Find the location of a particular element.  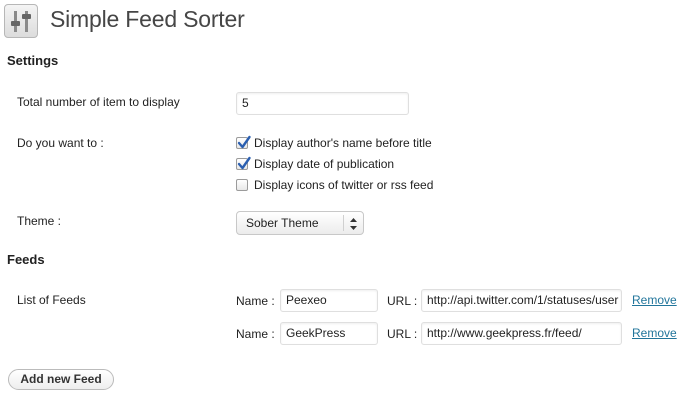

feed-name-input: GeekPress is located at coordinates (329, 333).